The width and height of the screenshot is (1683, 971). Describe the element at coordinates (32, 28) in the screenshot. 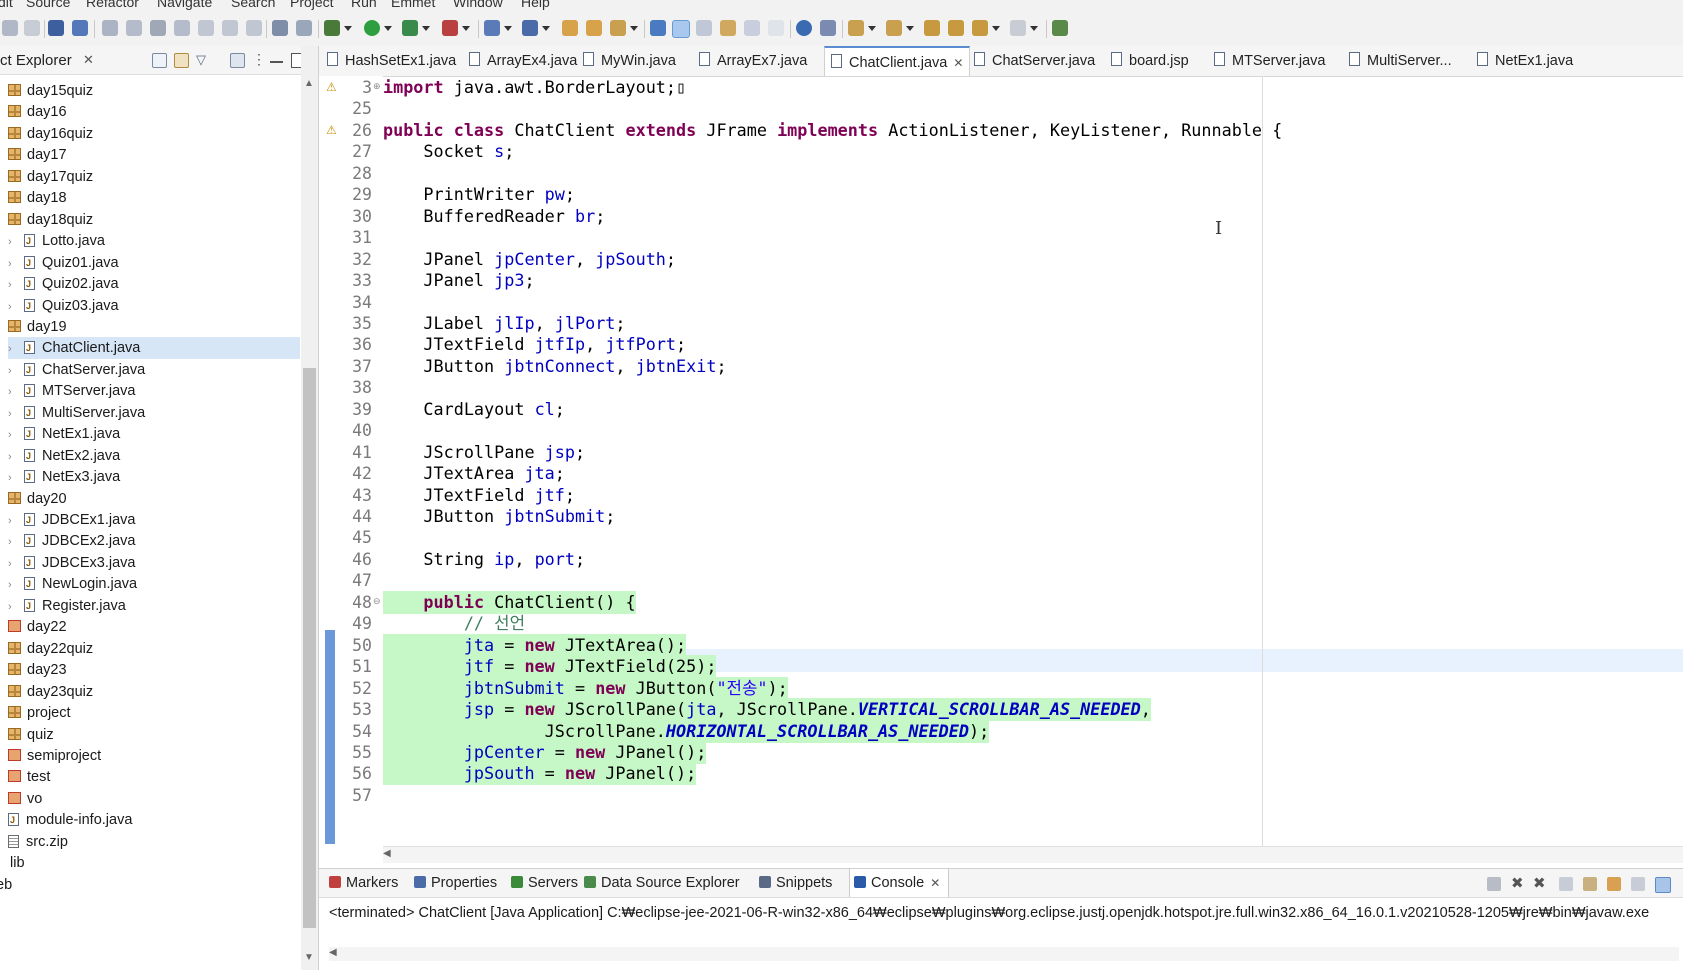

I see `save-all-icon` at that location.